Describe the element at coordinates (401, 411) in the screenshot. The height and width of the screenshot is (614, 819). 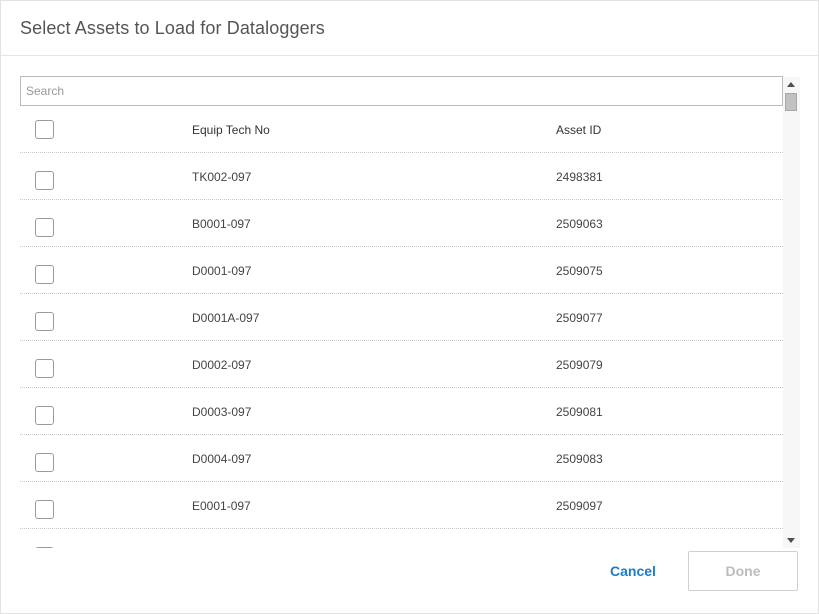
I see `table-row: D0003-097 2509081` at that location.